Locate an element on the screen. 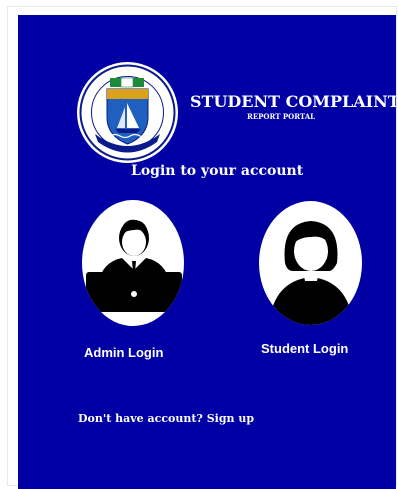 The image size is (398, 489). app-subtitle: REPORT PORTAL is located at coordinates (281, 116).